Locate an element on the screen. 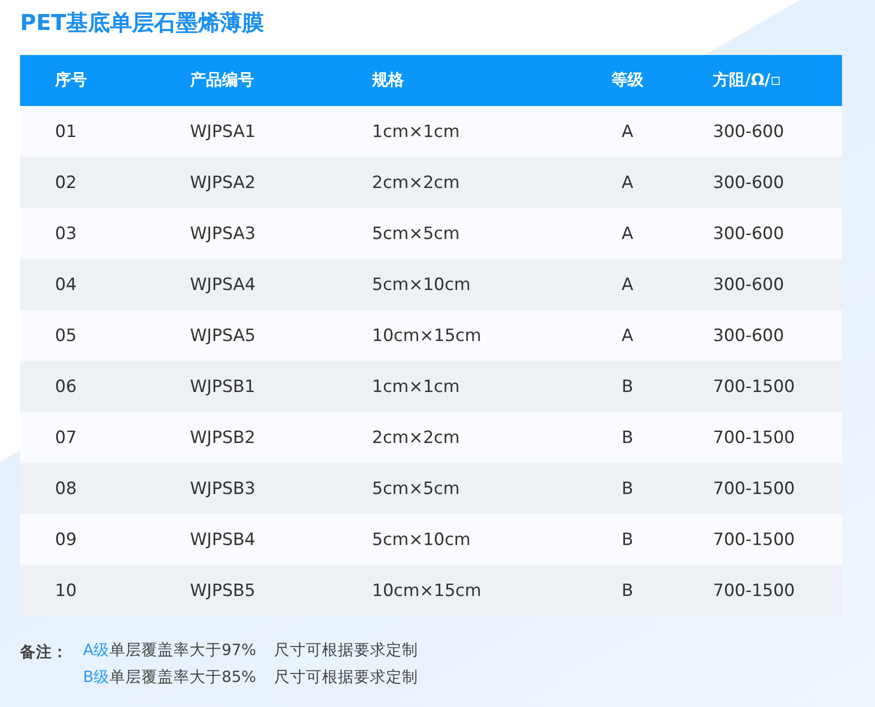 The width and height of the screenshot is (875, 707). table-cell-text: WJPSB1 is located at coordinates (223, 386).